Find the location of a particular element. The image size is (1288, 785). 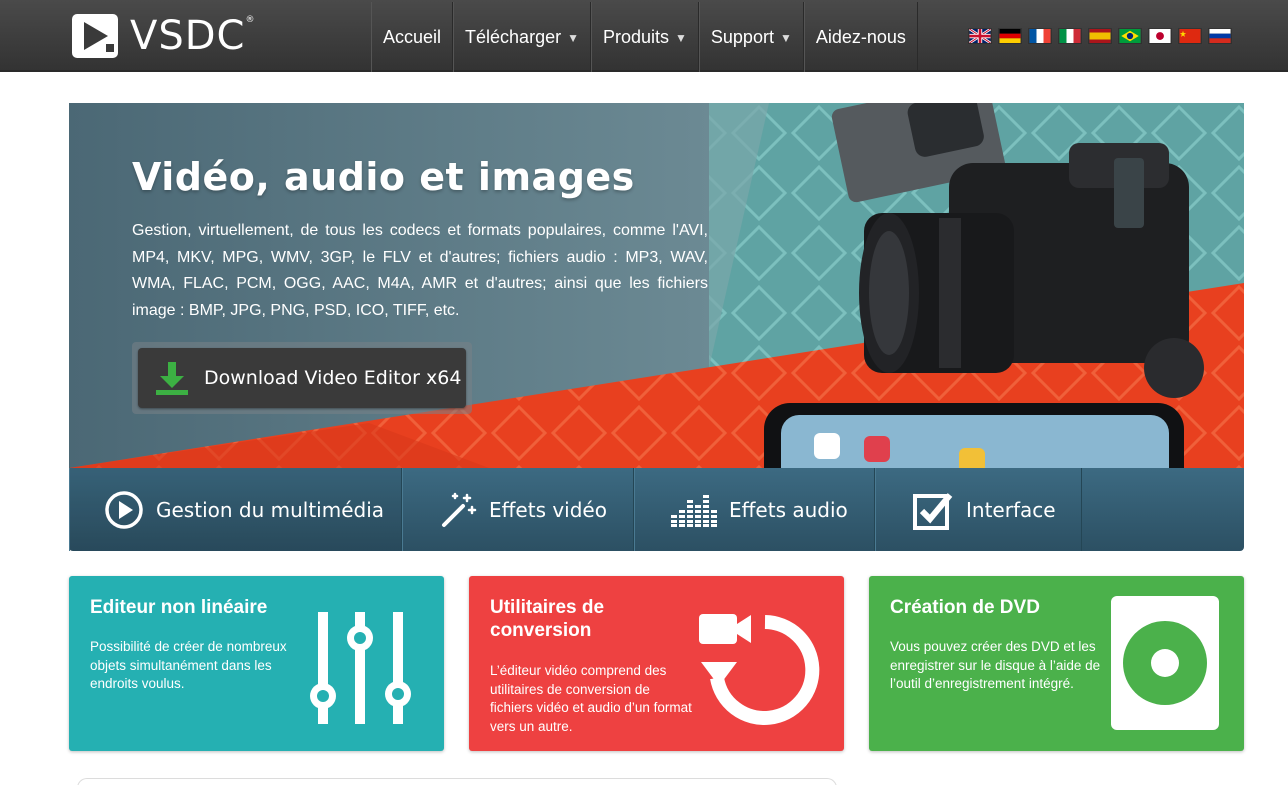

card-title: Création de DVD is located at coordinates (965, 607).